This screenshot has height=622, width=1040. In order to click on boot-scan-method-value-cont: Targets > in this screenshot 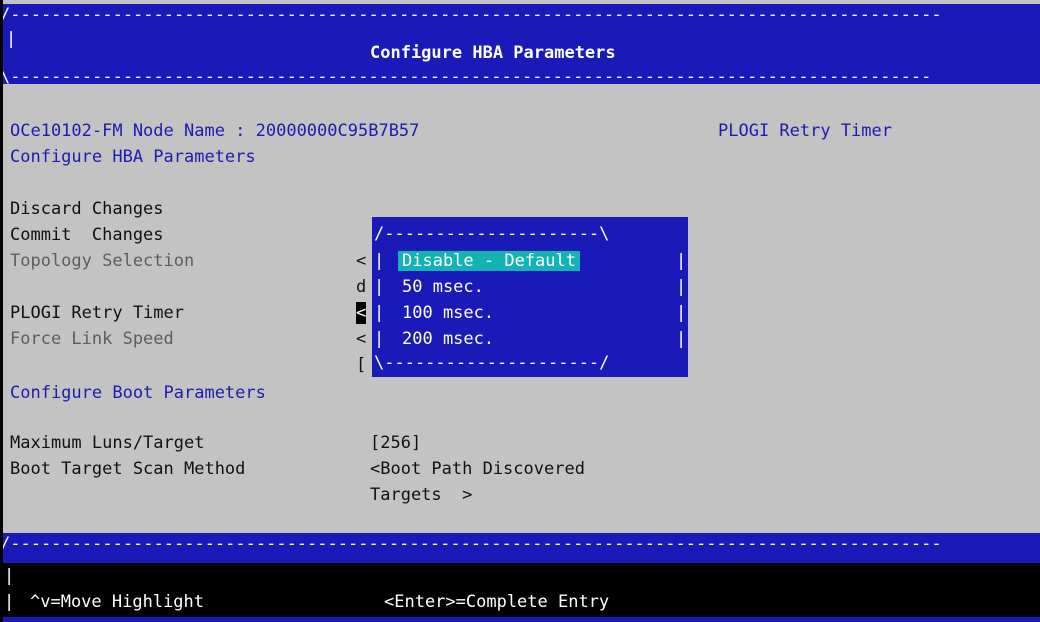, I will do `click(421, 495)`.